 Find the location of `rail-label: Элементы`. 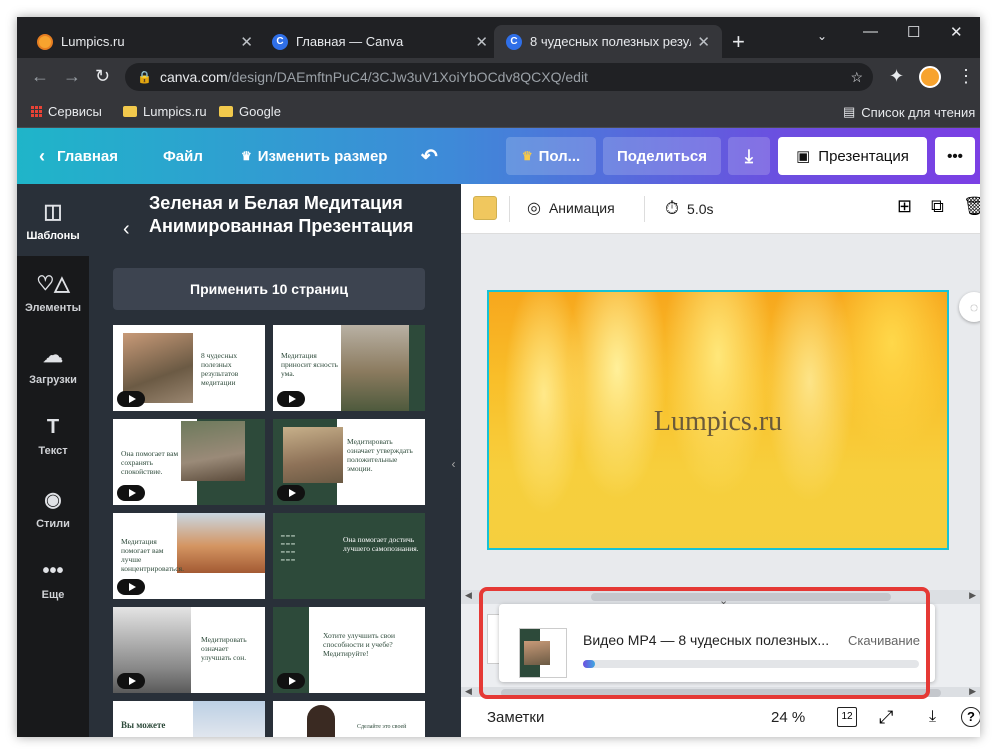

rail-label: Элементы is located at coordinates (53, 307).